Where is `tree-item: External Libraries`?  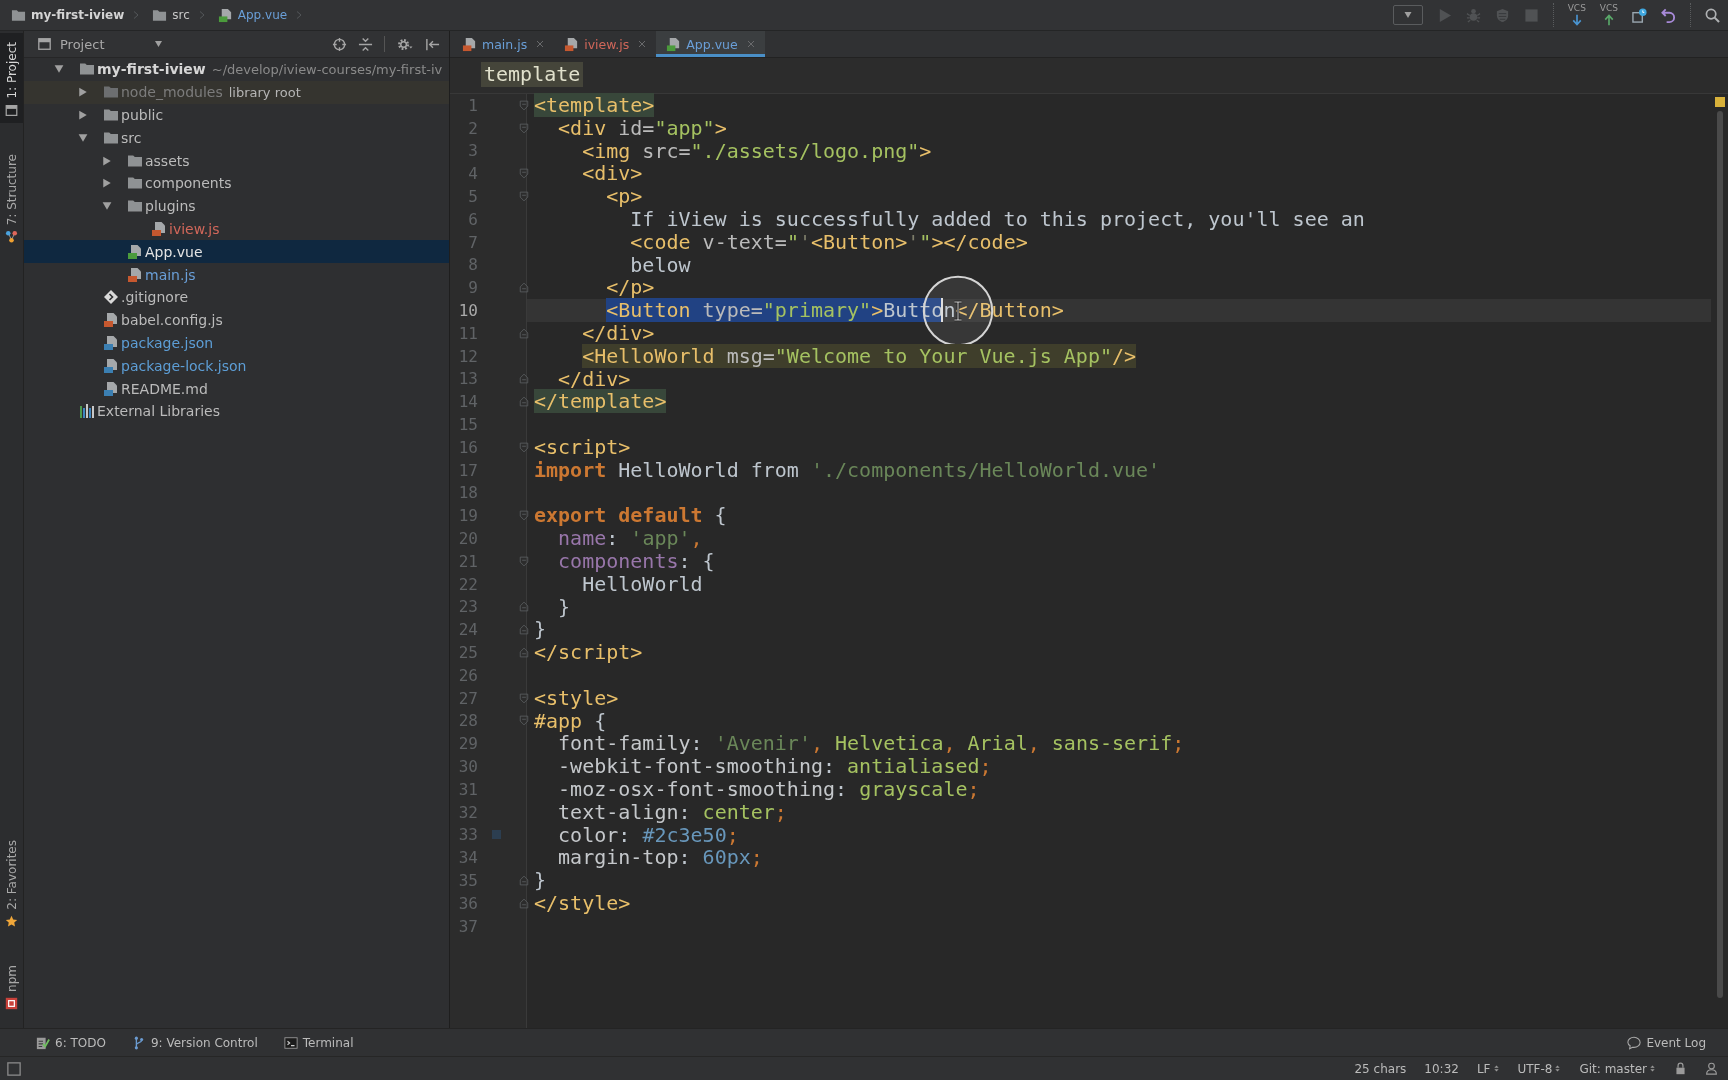
tree-item: External Libraries is located at coordinates (236, 411).